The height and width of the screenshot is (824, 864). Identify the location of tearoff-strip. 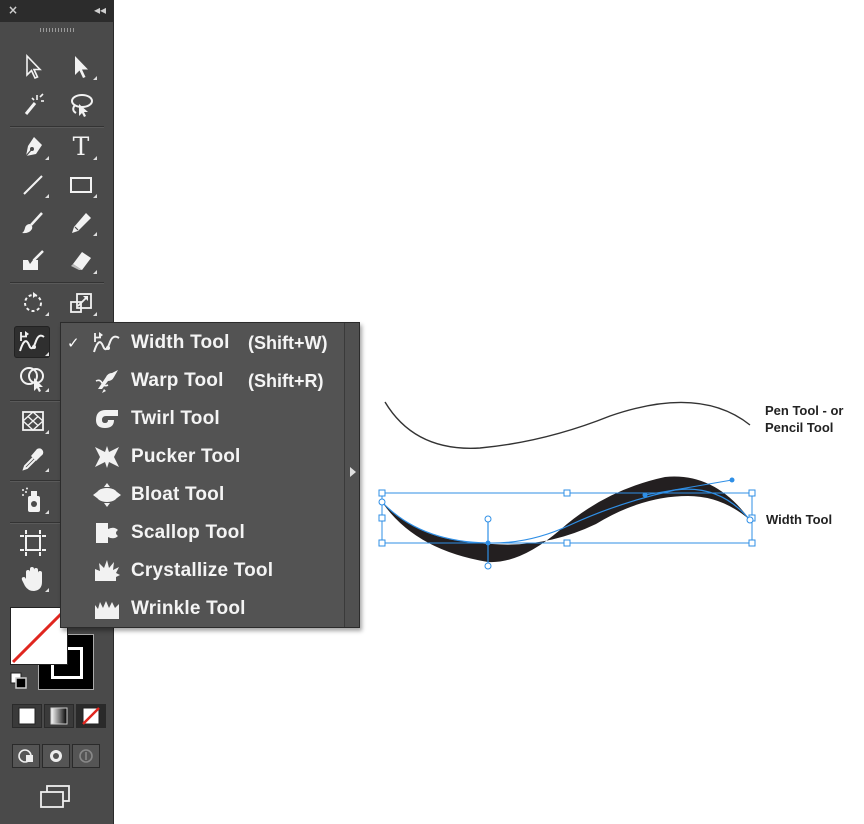
(351, 475).